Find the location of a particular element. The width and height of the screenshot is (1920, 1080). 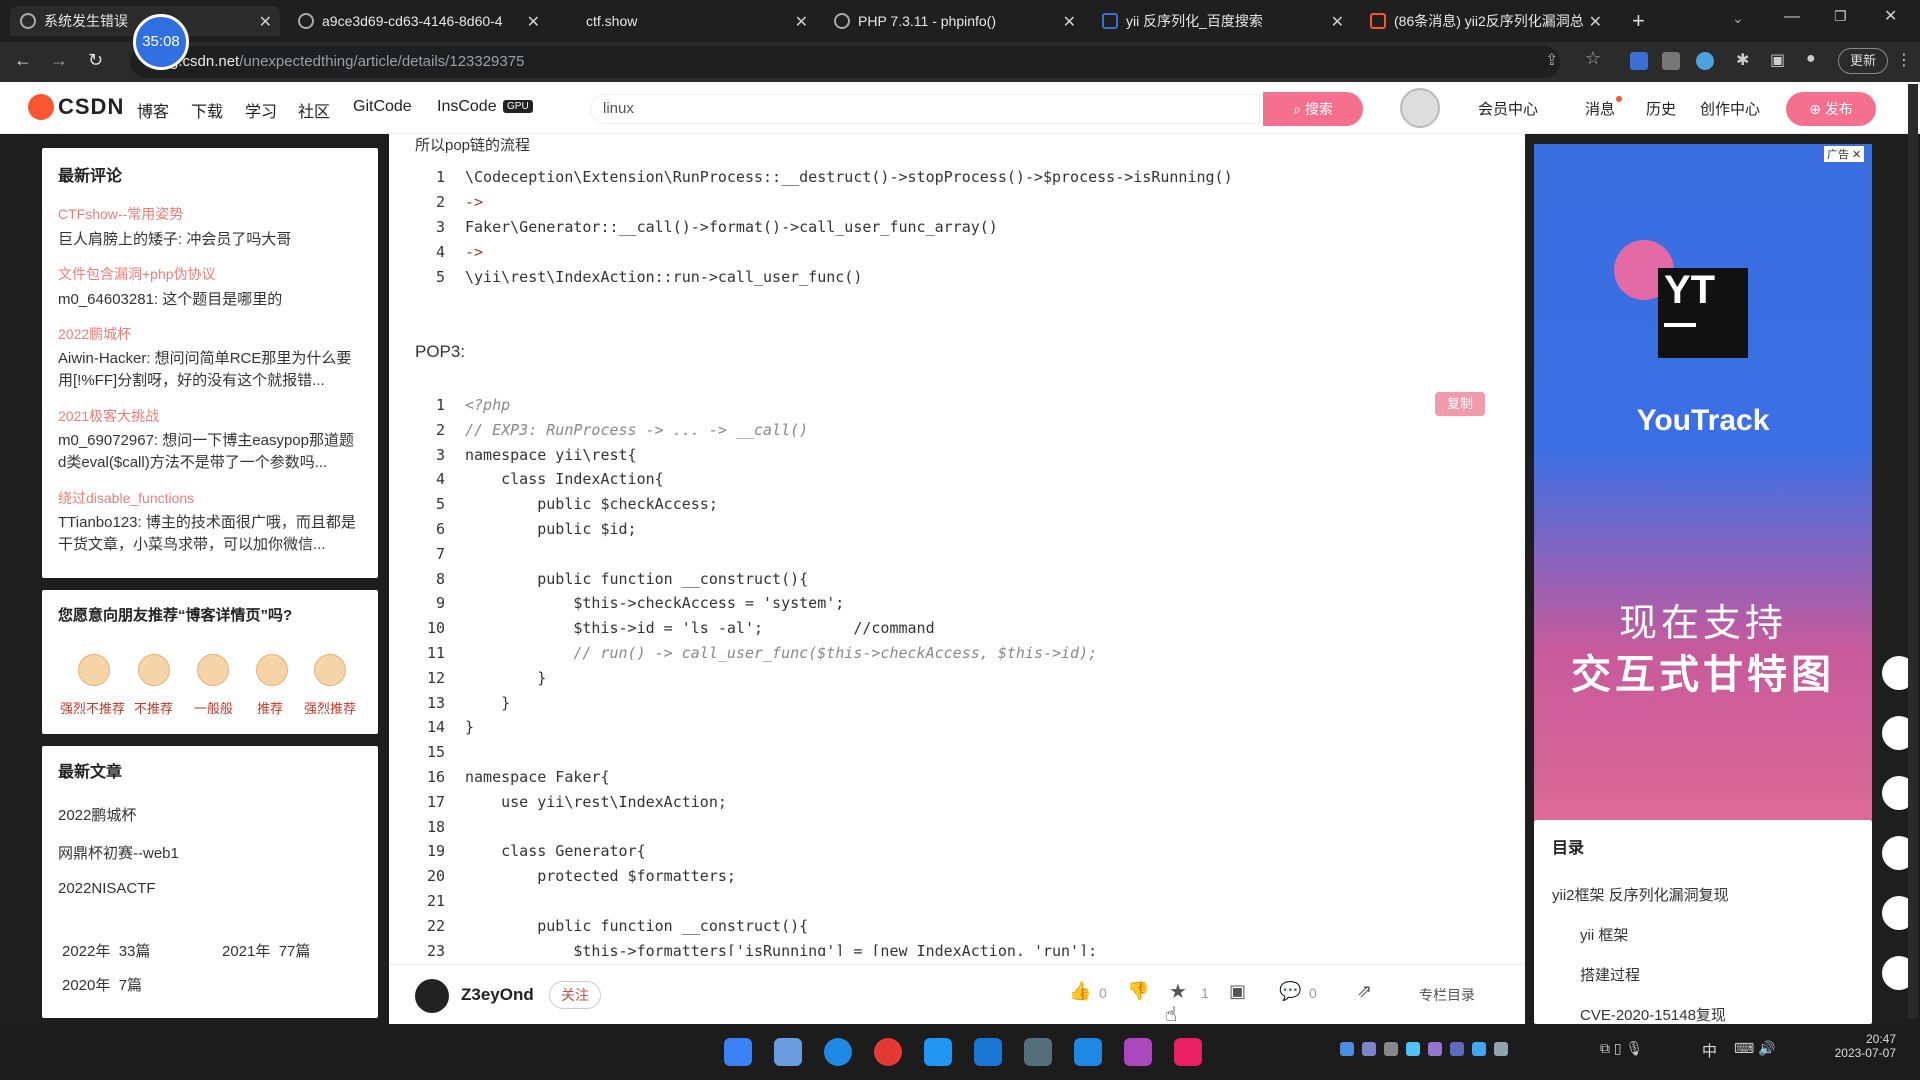

publish-button: ⊕ 发布 is located at coordinates (1831, 109).